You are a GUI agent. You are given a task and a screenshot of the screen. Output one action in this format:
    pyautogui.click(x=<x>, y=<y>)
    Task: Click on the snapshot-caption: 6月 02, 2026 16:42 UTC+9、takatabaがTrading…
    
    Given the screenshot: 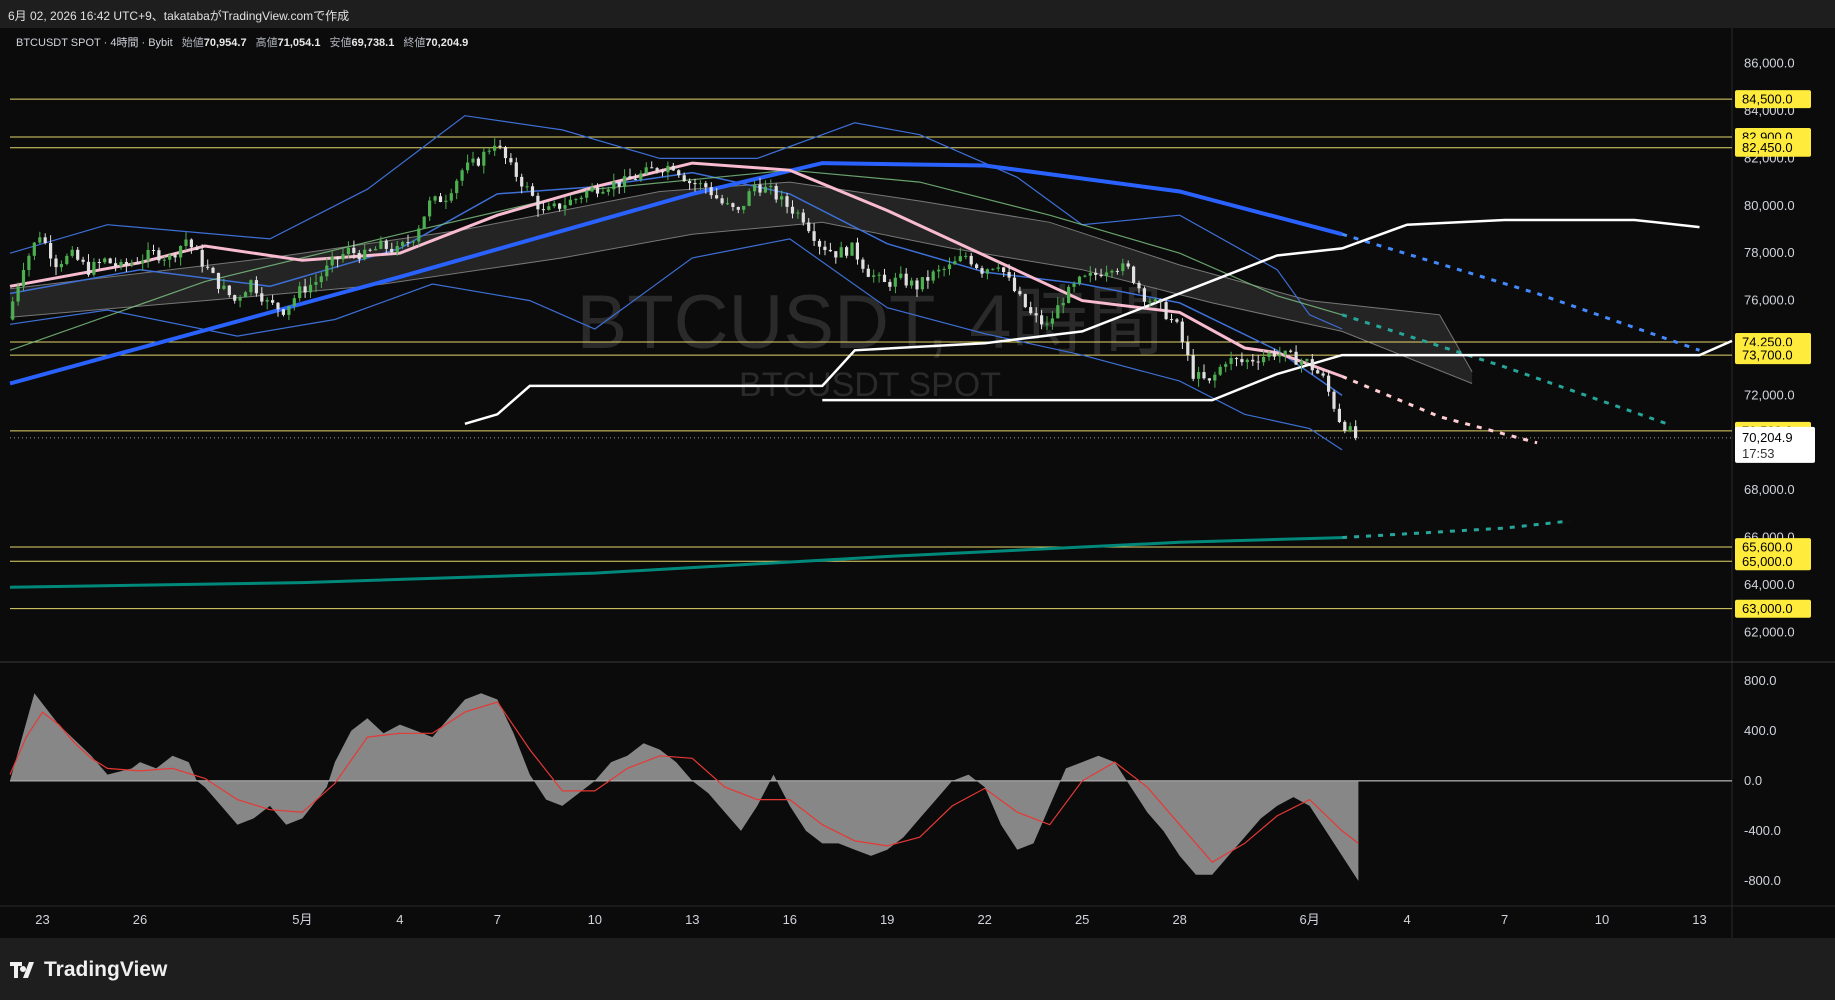 What is the action you would take?
    pyautogui.click(x=179, y=16)
    